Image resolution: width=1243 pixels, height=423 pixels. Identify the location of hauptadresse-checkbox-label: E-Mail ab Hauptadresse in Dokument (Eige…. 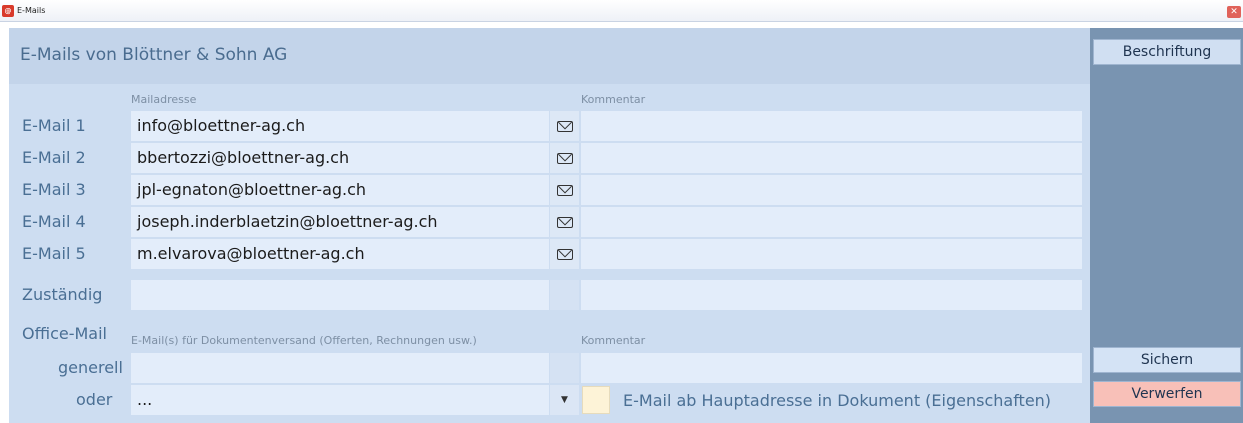
(837, 400).